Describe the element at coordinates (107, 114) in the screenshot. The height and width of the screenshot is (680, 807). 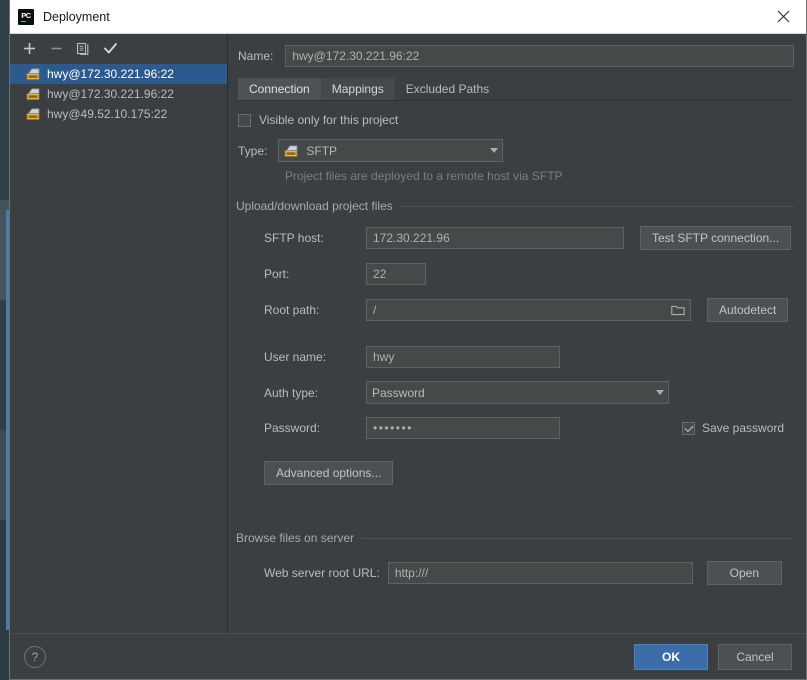
I see `list-item-label: hwy@49.52.10.175:22` at that location.